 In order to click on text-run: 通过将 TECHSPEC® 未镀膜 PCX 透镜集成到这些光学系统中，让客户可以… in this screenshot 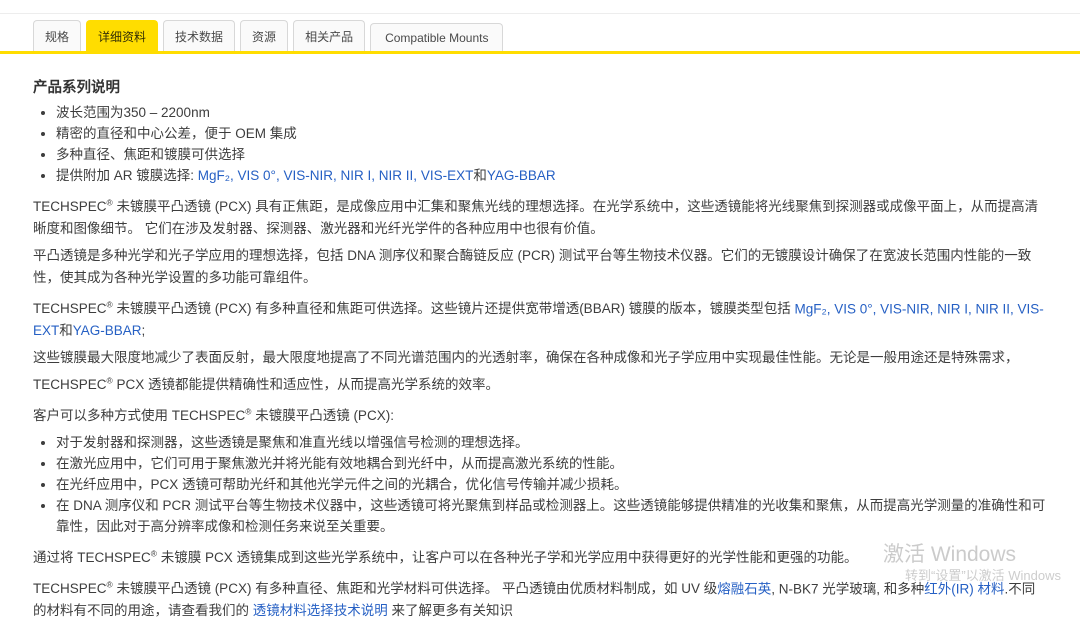, I will do `click(445, 557)`.